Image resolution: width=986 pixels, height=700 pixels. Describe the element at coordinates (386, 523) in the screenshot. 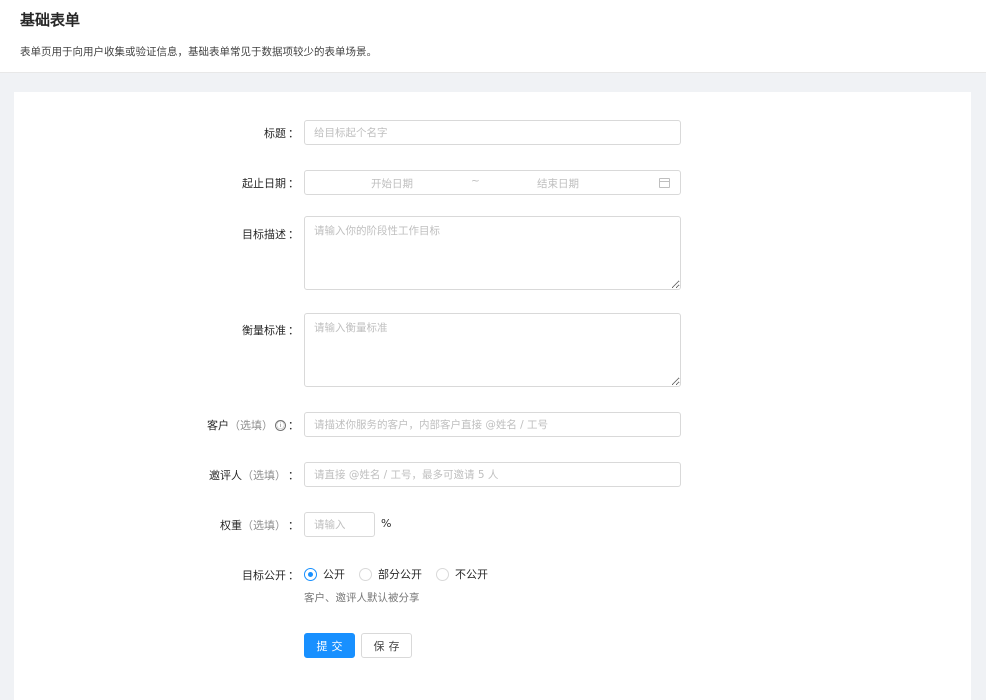

I see `weight-suffix: %` at that location.